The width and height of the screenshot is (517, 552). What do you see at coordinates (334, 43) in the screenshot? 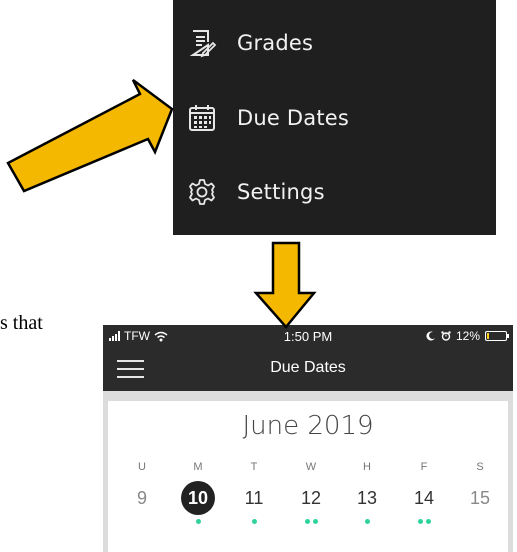
I see `menu-item-grades: Grades` at bounding box center [334, 43].